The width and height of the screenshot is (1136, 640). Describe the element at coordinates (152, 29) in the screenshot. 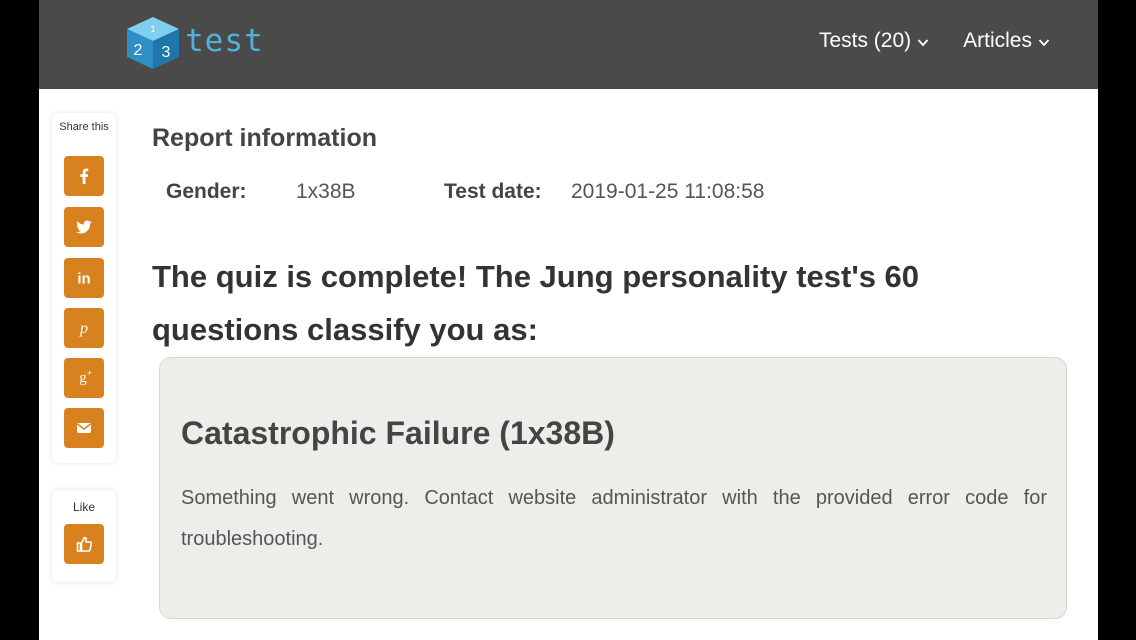

I see `logo-cube-digit-top: 1` at that location.